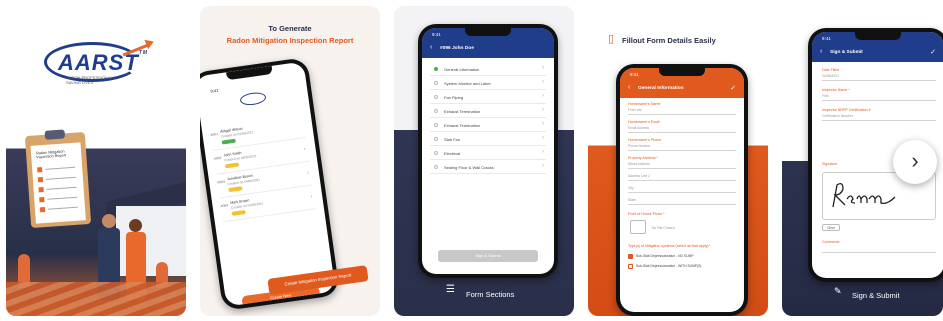 This screenshot has height=321, width=943. What do you see at coordinates (224, 206) in the screenshot?
I see `report-index: #004` at bounding box center [224, 206].